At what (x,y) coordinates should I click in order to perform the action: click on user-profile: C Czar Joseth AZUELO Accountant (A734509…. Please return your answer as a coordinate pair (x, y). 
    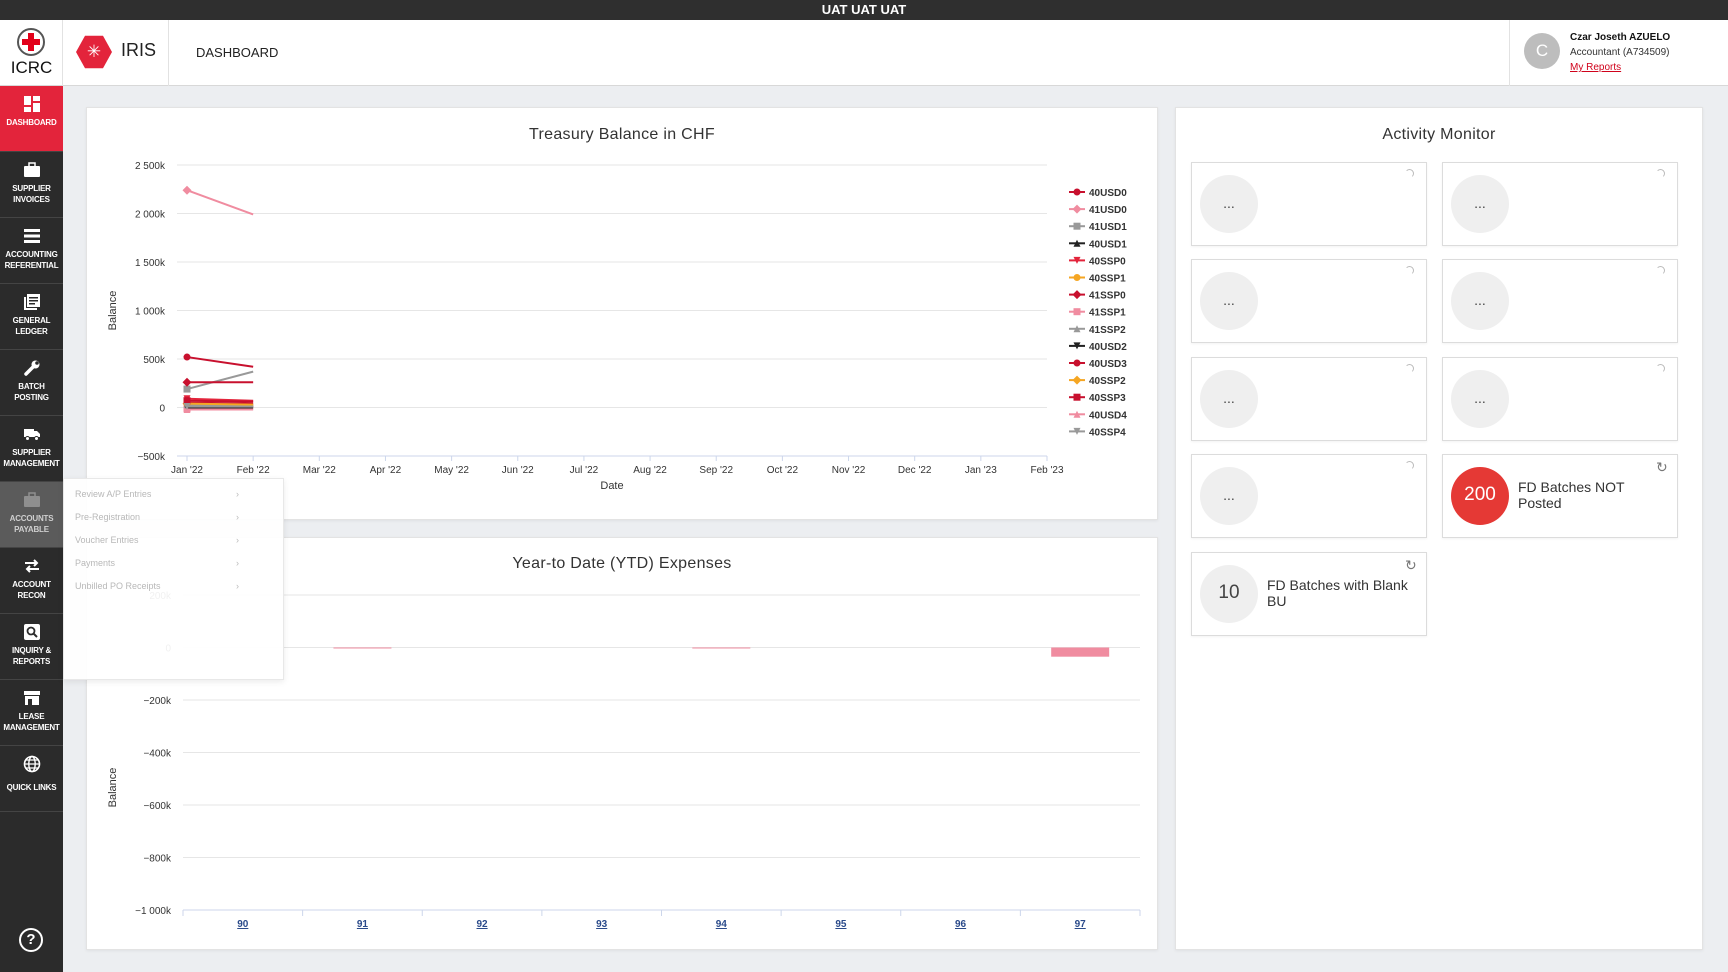
    Looking at the image, I should click on (1618, 53).